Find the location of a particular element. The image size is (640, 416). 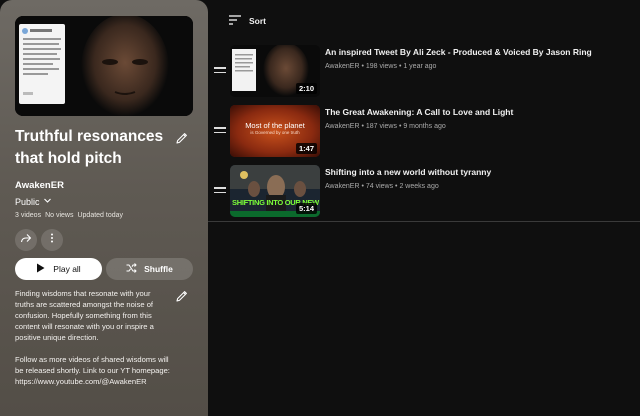

playlist-thumbnail-image is located at coordinates (104, 66).